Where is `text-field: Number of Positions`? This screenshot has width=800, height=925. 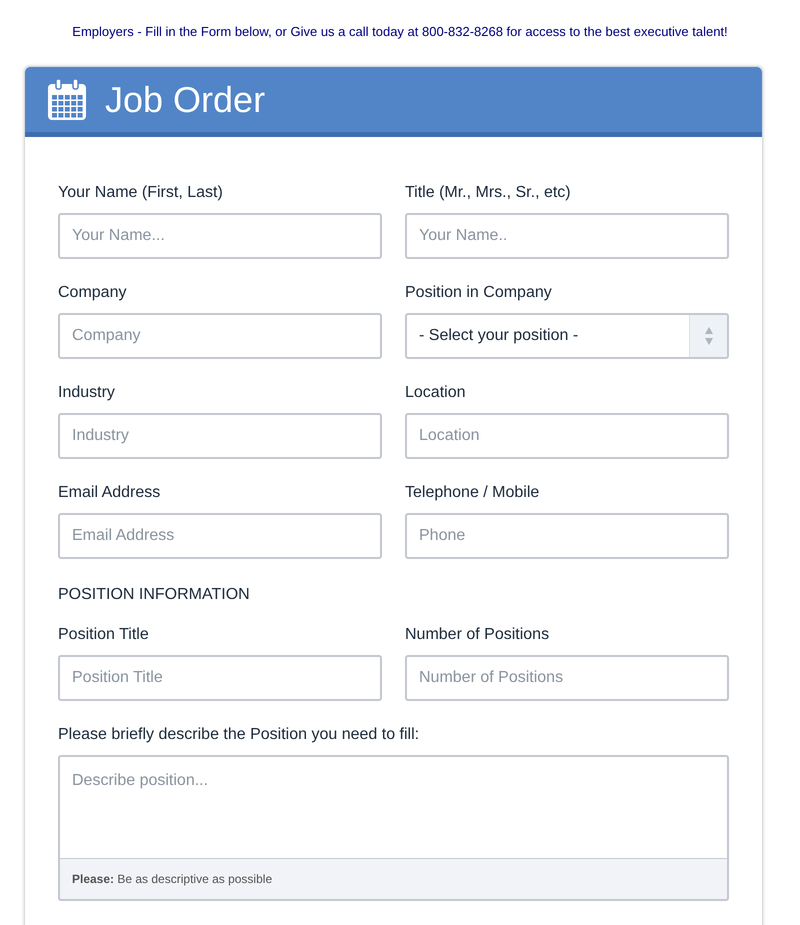
text-field: Number of Positions is located at coordinates (567, 678).